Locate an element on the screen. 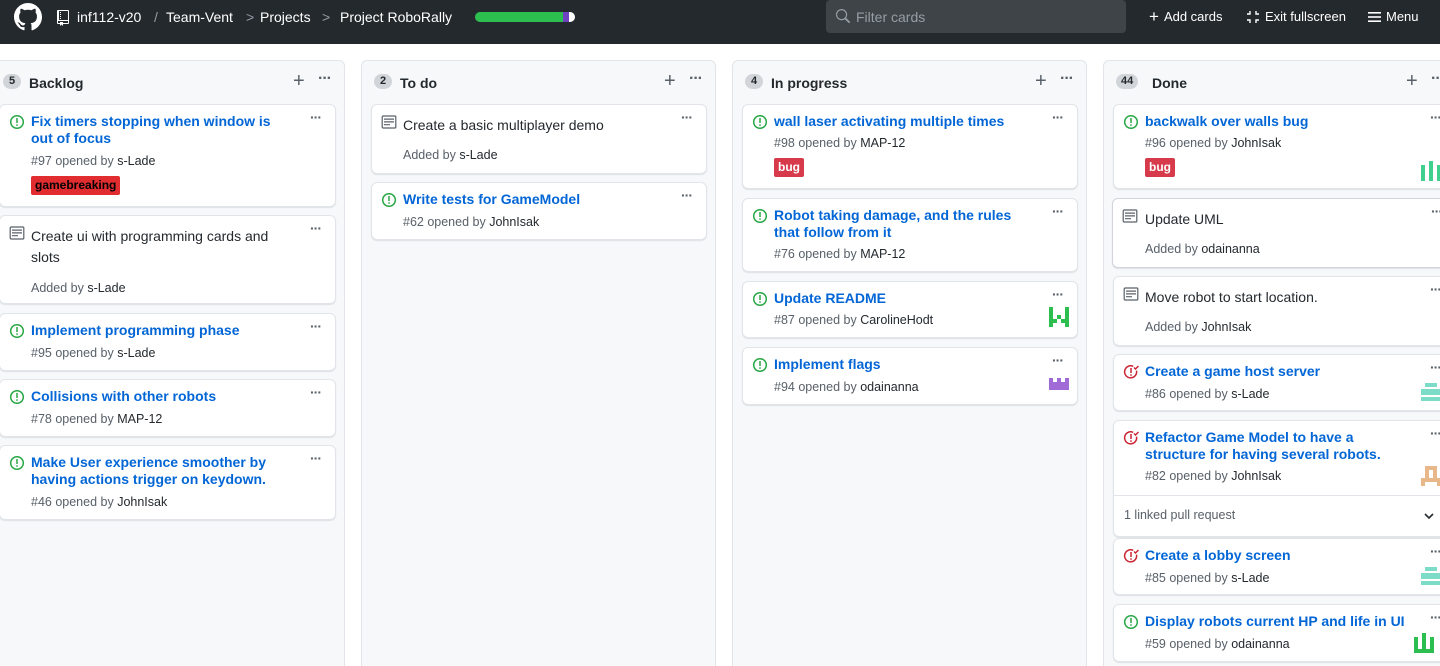 This screenshot has height=666, width=1440. filter-cards-input is located at coordinates (986, 16).